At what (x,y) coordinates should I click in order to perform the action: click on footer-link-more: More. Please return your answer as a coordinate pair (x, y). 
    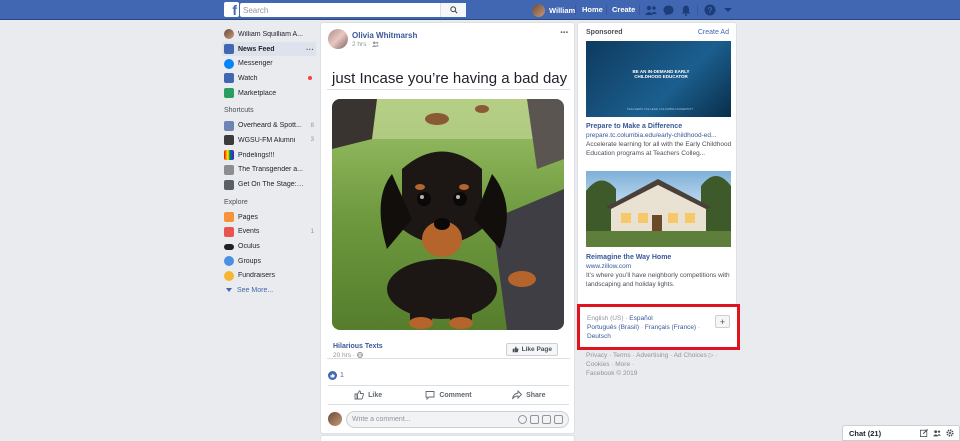
    Looking at the image, I should click on (622, 364).